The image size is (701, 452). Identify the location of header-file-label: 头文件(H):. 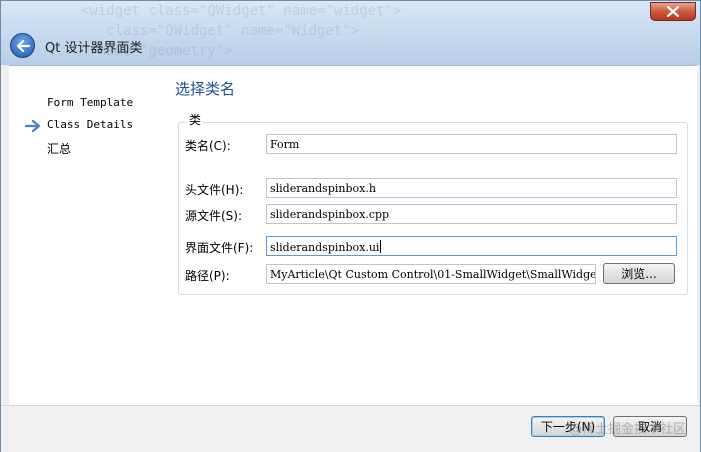
(214, 190).